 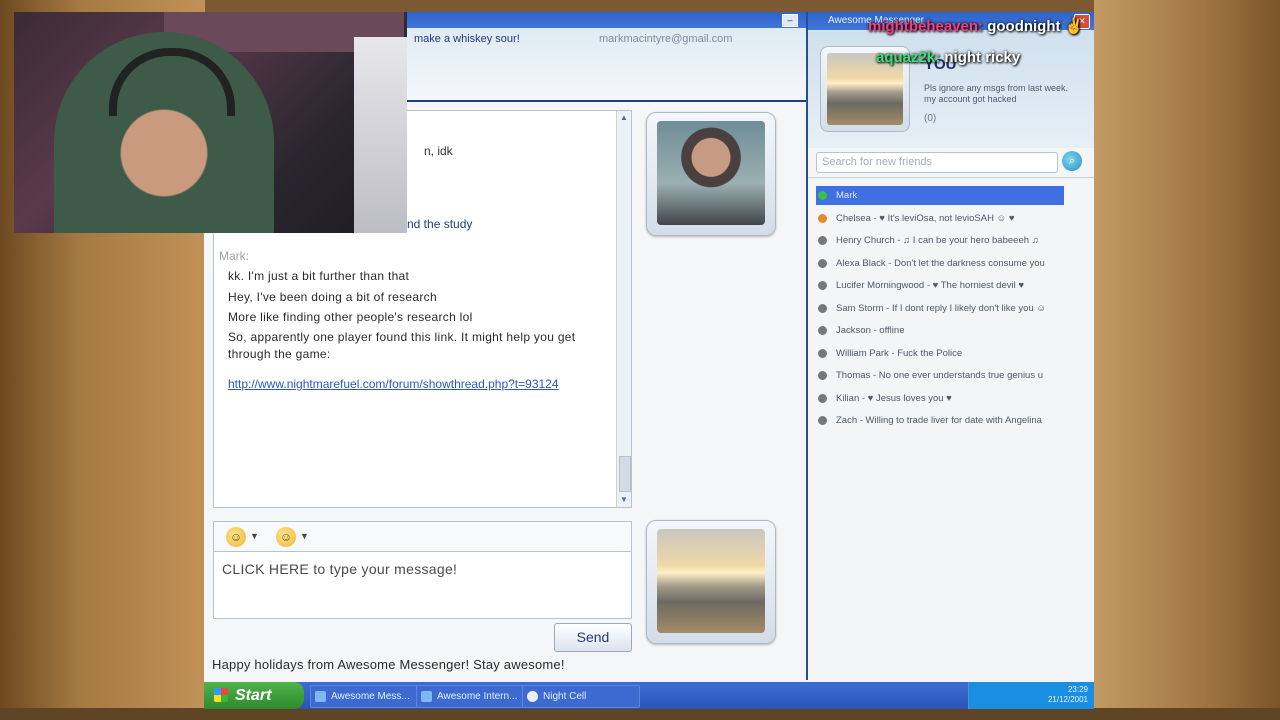 I want to click on contact-email: markmacintyre@gmail.com, so click(x=666, y=39).